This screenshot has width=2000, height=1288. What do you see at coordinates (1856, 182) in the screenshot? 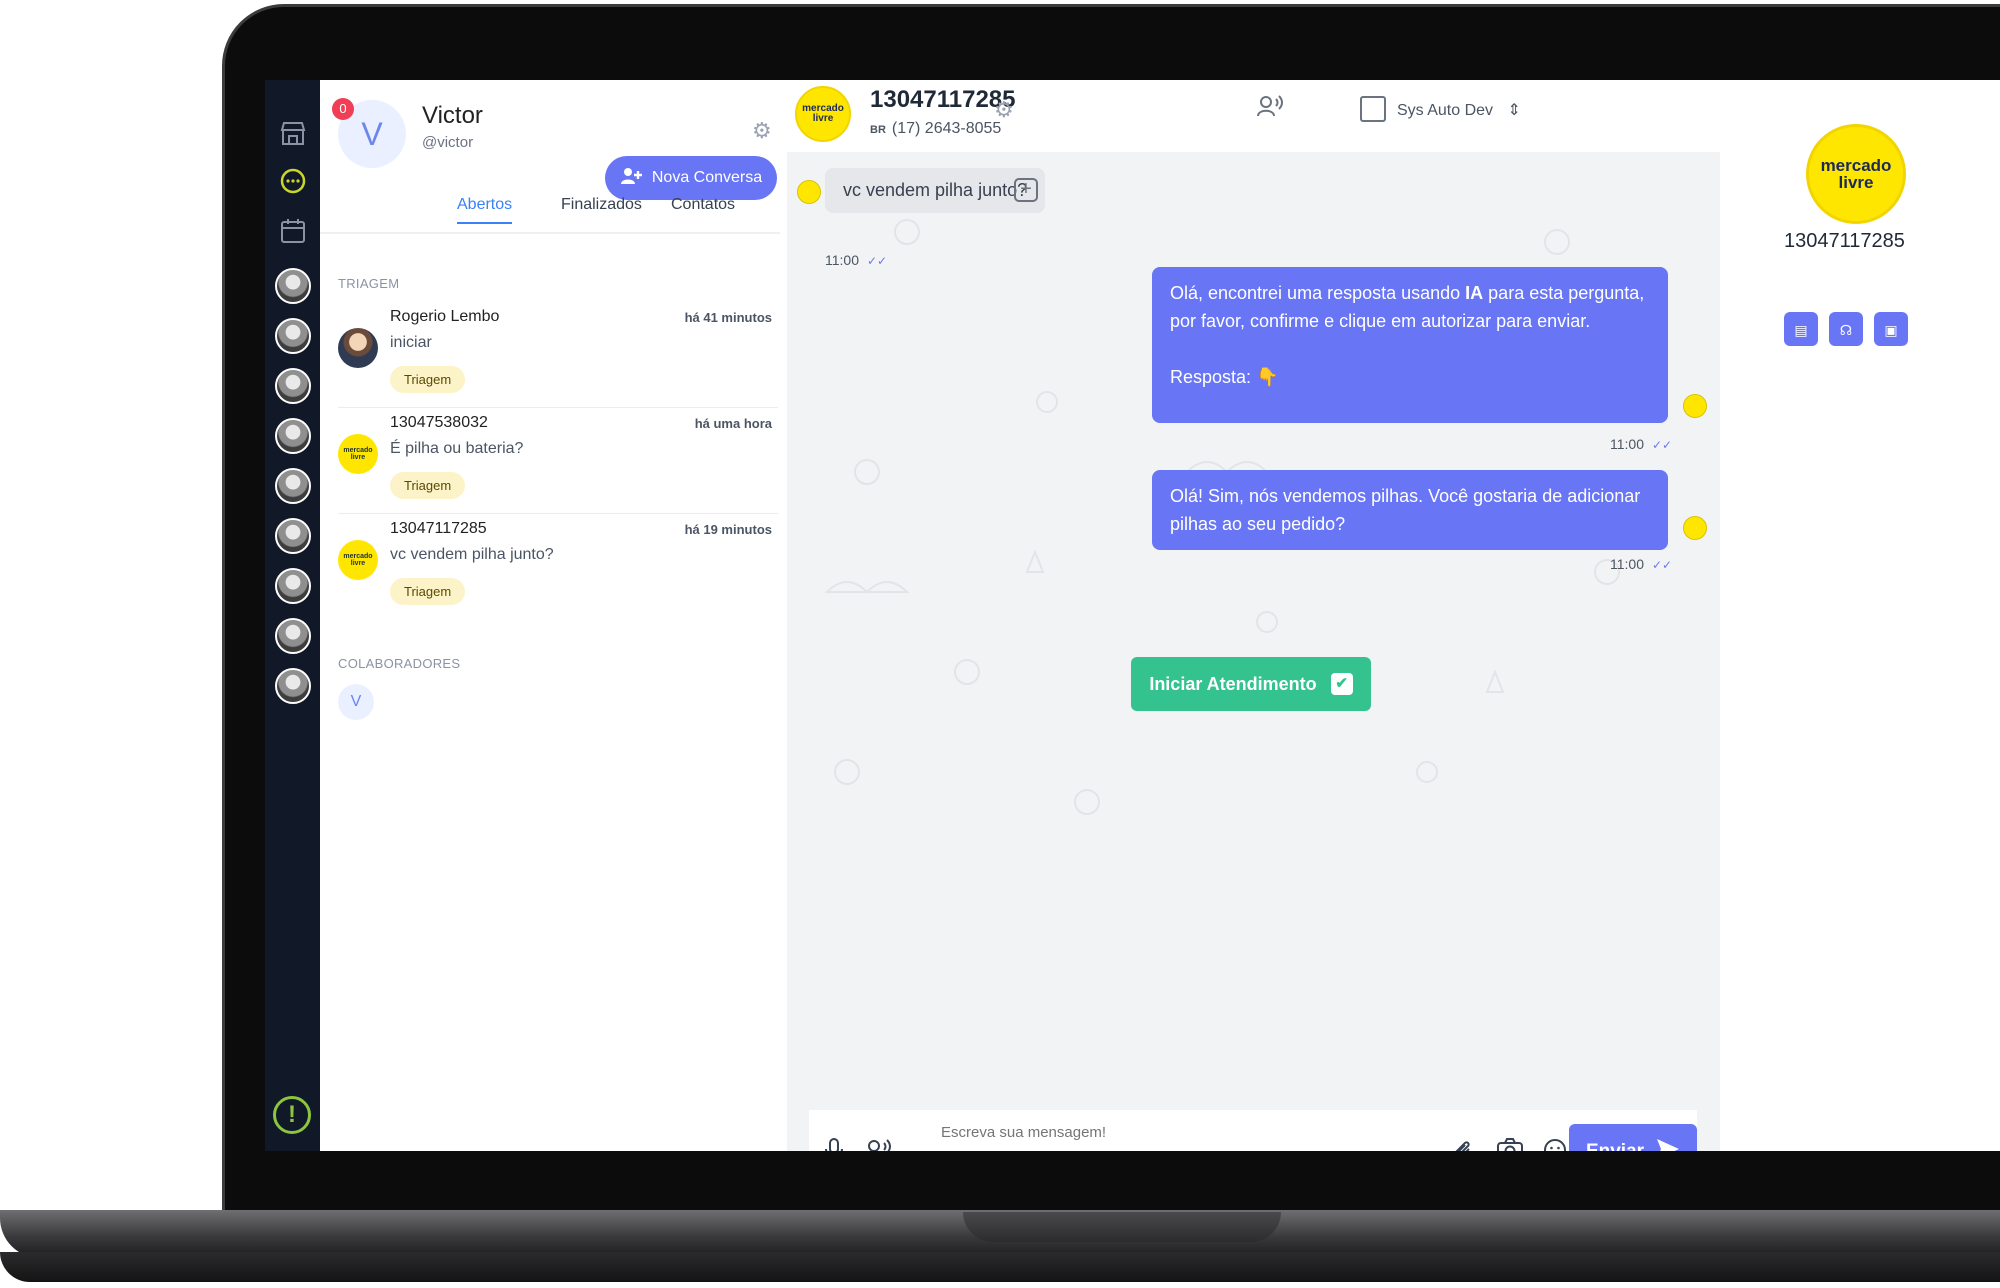
I see `brand-text: livre` at bounding box center [1856, 182].